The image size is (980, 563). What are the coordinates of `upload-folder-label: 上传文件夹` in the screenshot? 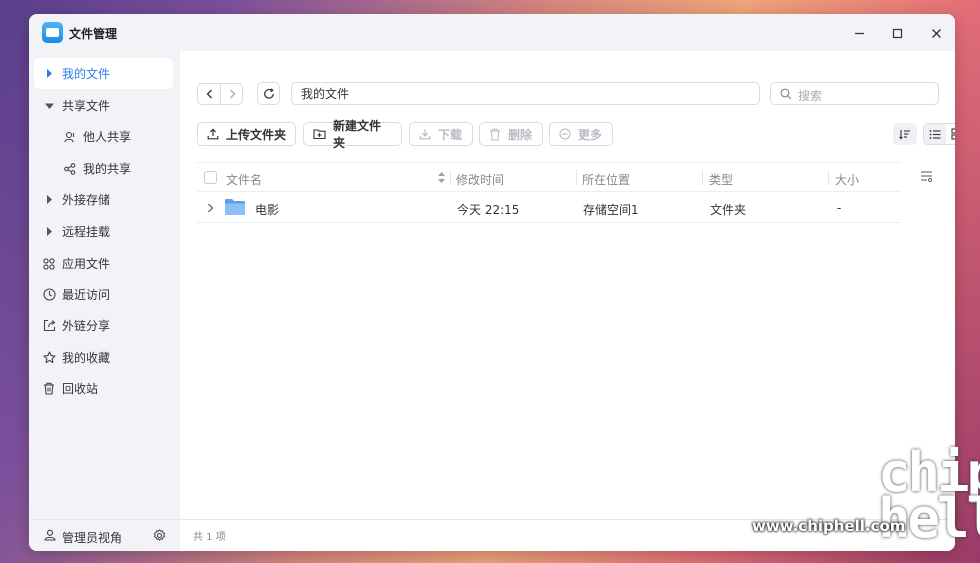 It's located at (256, 134).